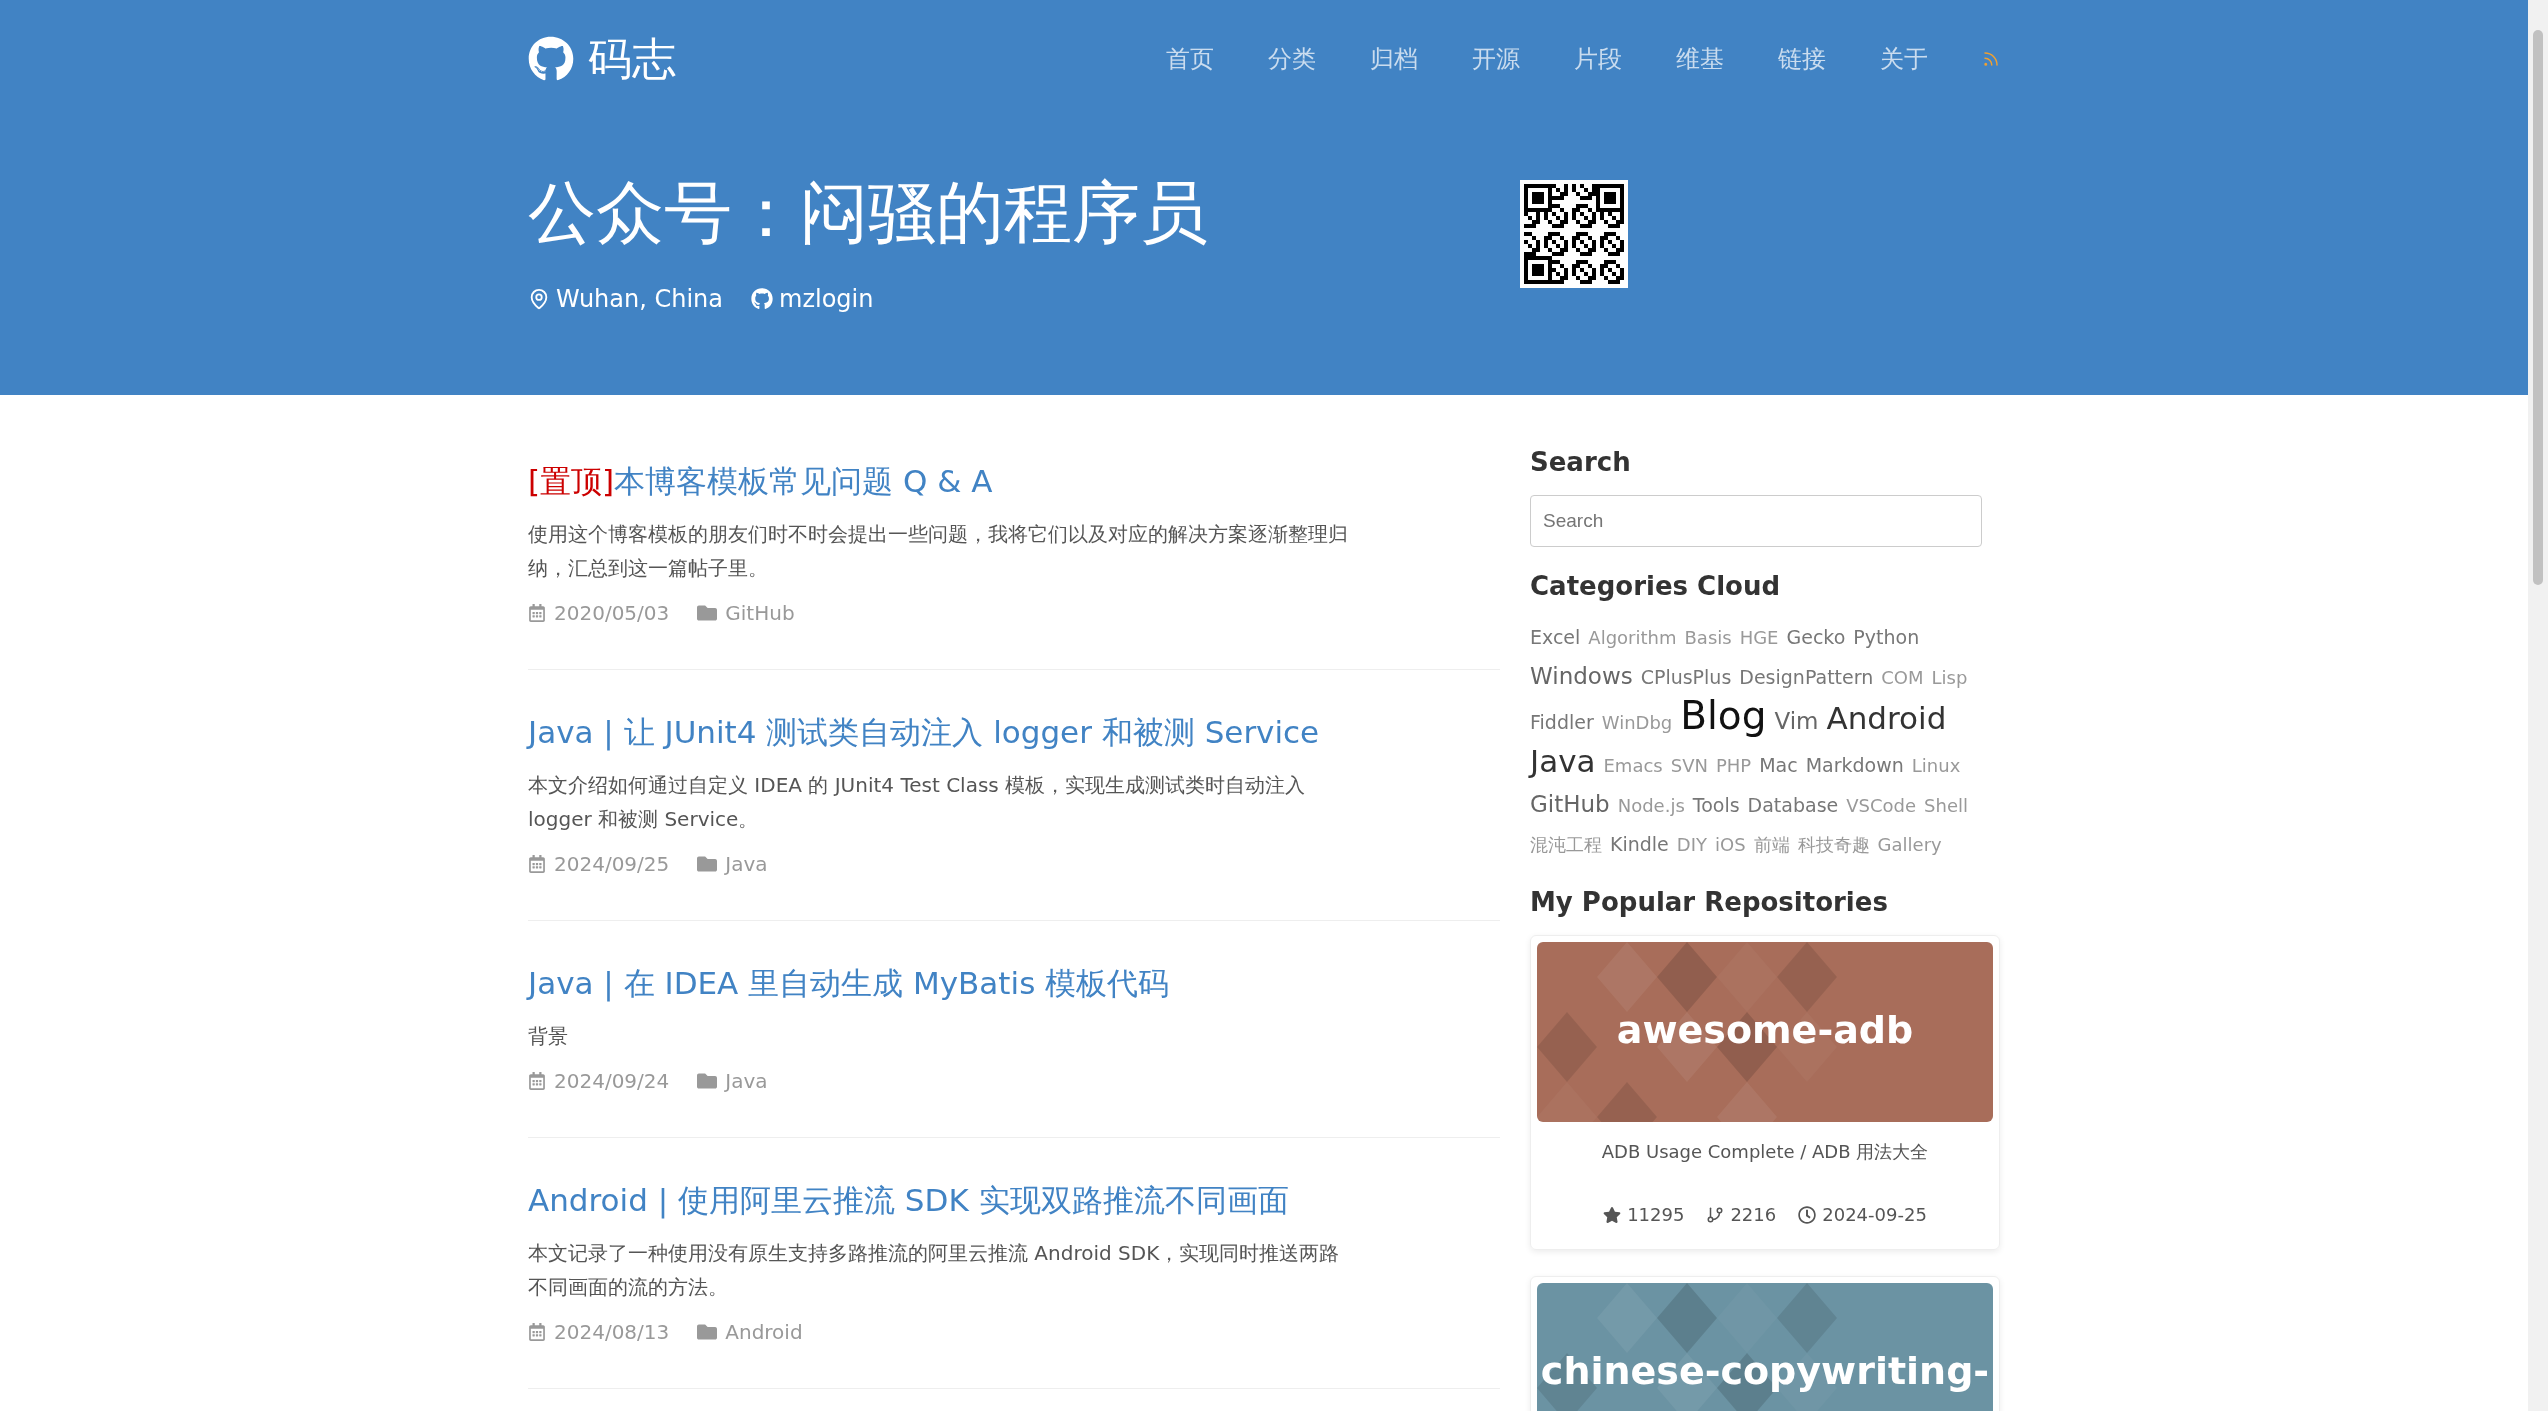  Describe the element at coordinates (612, 613) in the screenshot. I see `post-date: 2020/05/03` at that location.